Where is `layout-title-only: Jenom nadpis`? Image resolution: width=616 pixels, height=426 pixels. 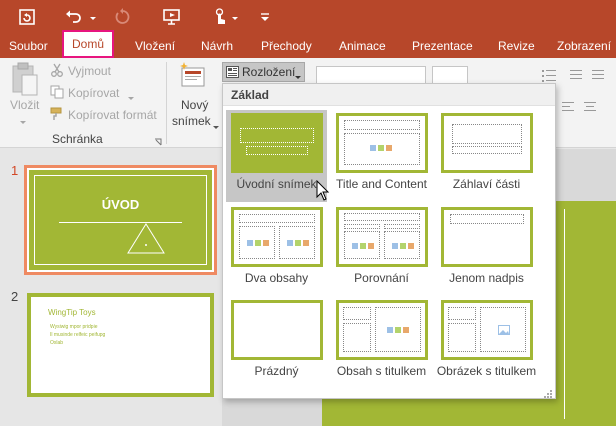
layout-title-only: Jenom nadpis is located at coordinates (486, 250).